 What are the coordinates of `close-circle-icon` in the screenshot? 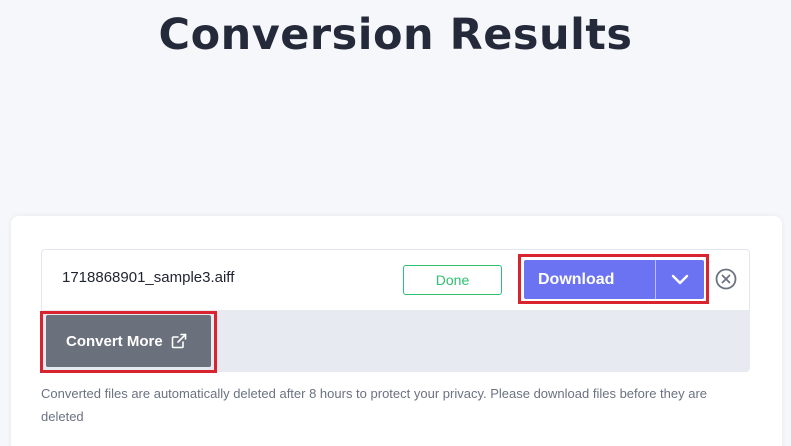 It's located at (726, 279).